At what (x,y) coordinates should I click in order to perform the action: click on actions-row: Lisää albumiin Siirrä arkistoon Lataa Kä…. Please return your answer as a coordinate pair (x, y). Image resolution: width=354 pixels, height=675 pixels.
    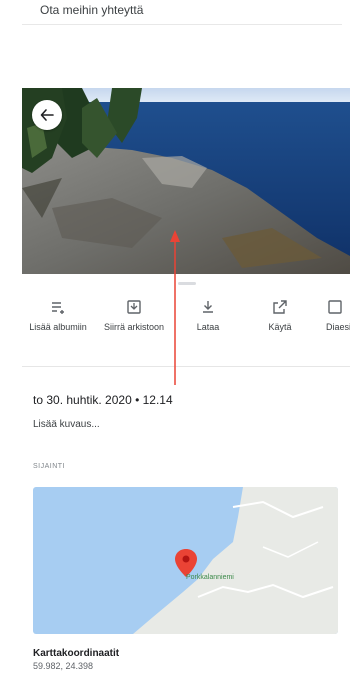
    Looking at the image, I should click on (186, 329).